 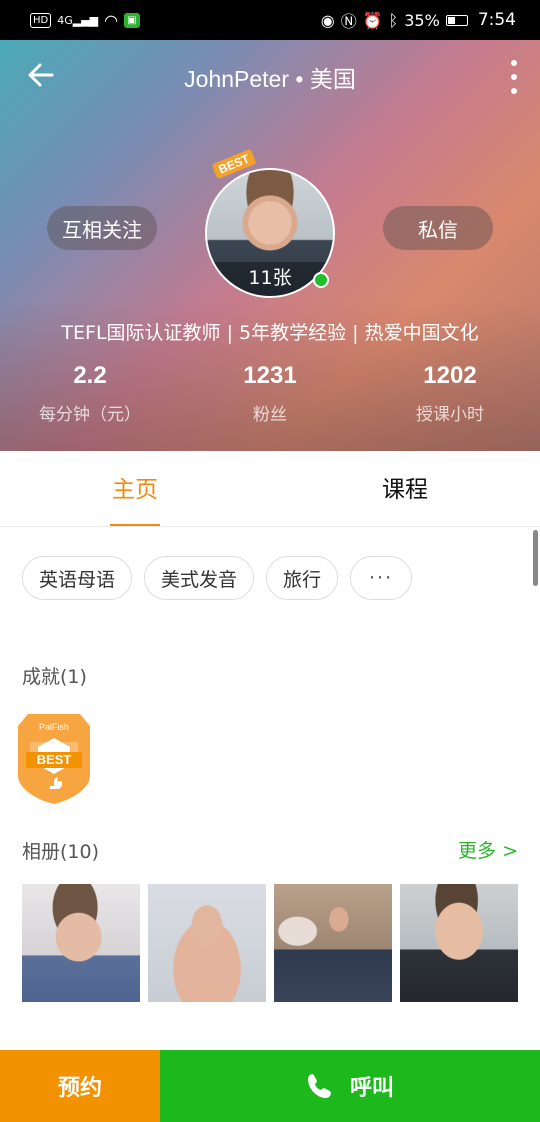 I want to click on online-status-indicator, so click(x=321, y=280).